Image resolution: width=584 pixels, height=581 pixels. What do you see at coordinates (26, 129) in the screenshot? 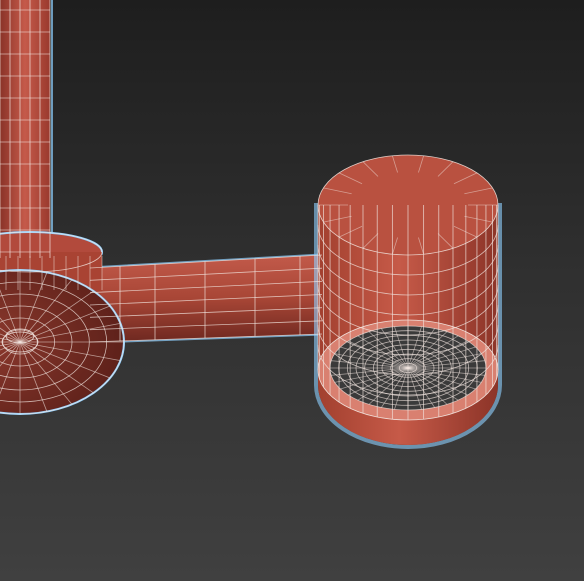
I see `vertical-rod` at bounding box center [26, 129].